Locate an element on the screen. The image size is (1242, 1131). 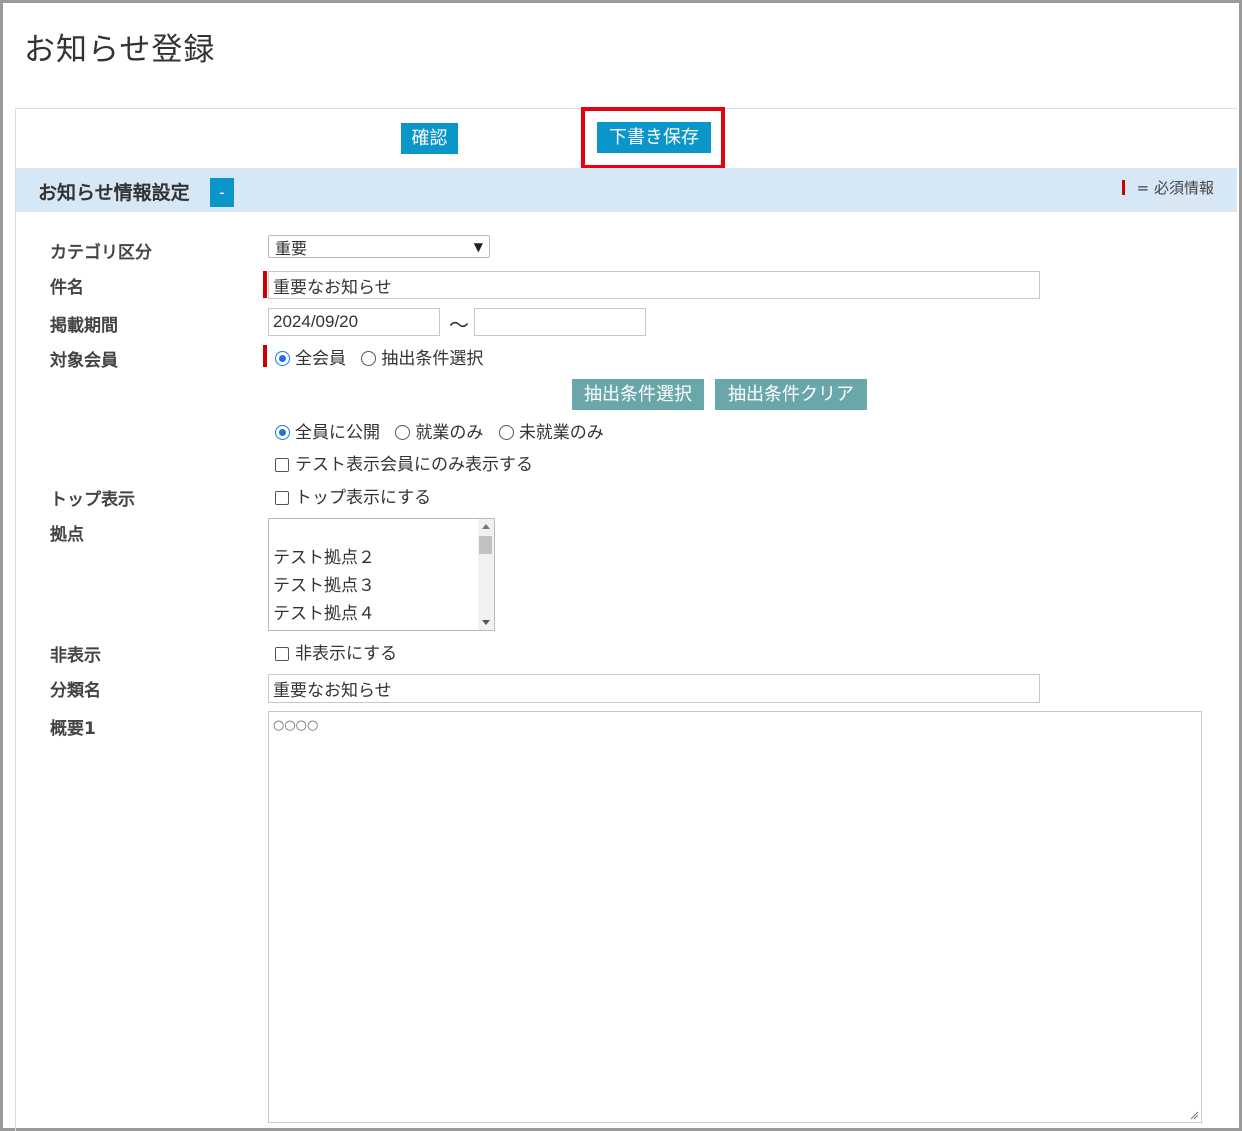
required-legend: = 必須情報 is located at coordinates (1167, 187).